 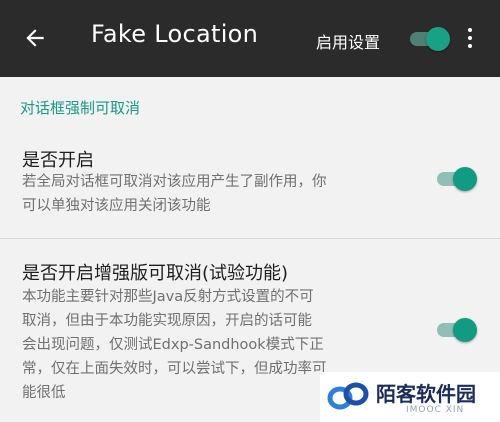 I want to click on watermark-text: 陌客软件园, so click(x=426, y=394).